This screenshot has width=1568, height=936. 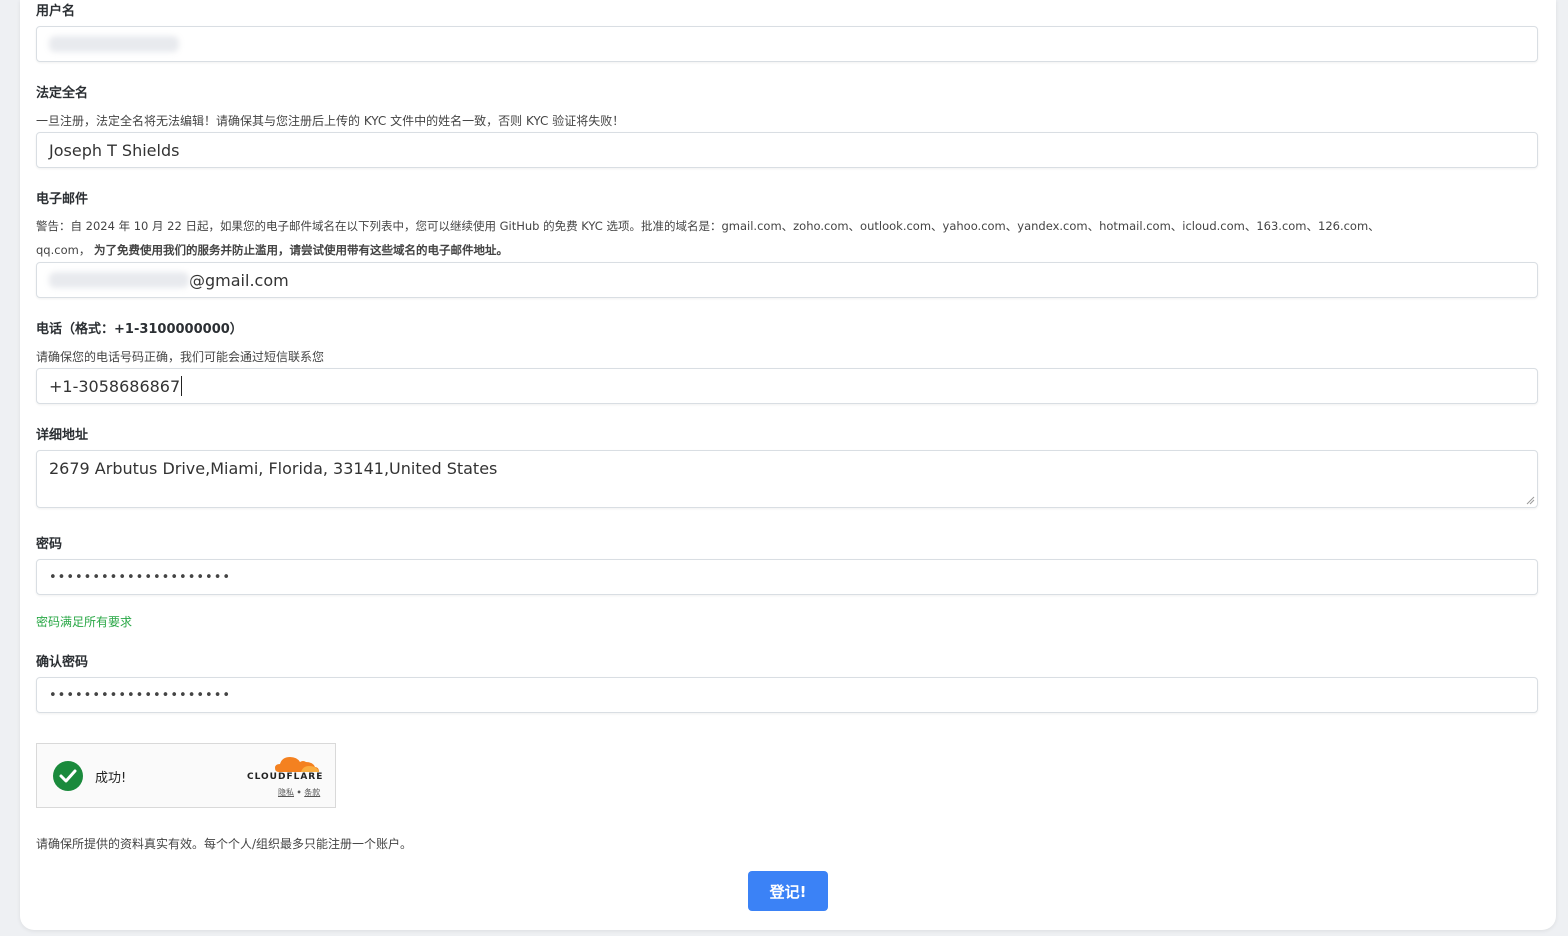 What do you see at coordinates (56, 11) in the screenshot?
I see `username-label: 用户名` at bounding box center [56, 11].